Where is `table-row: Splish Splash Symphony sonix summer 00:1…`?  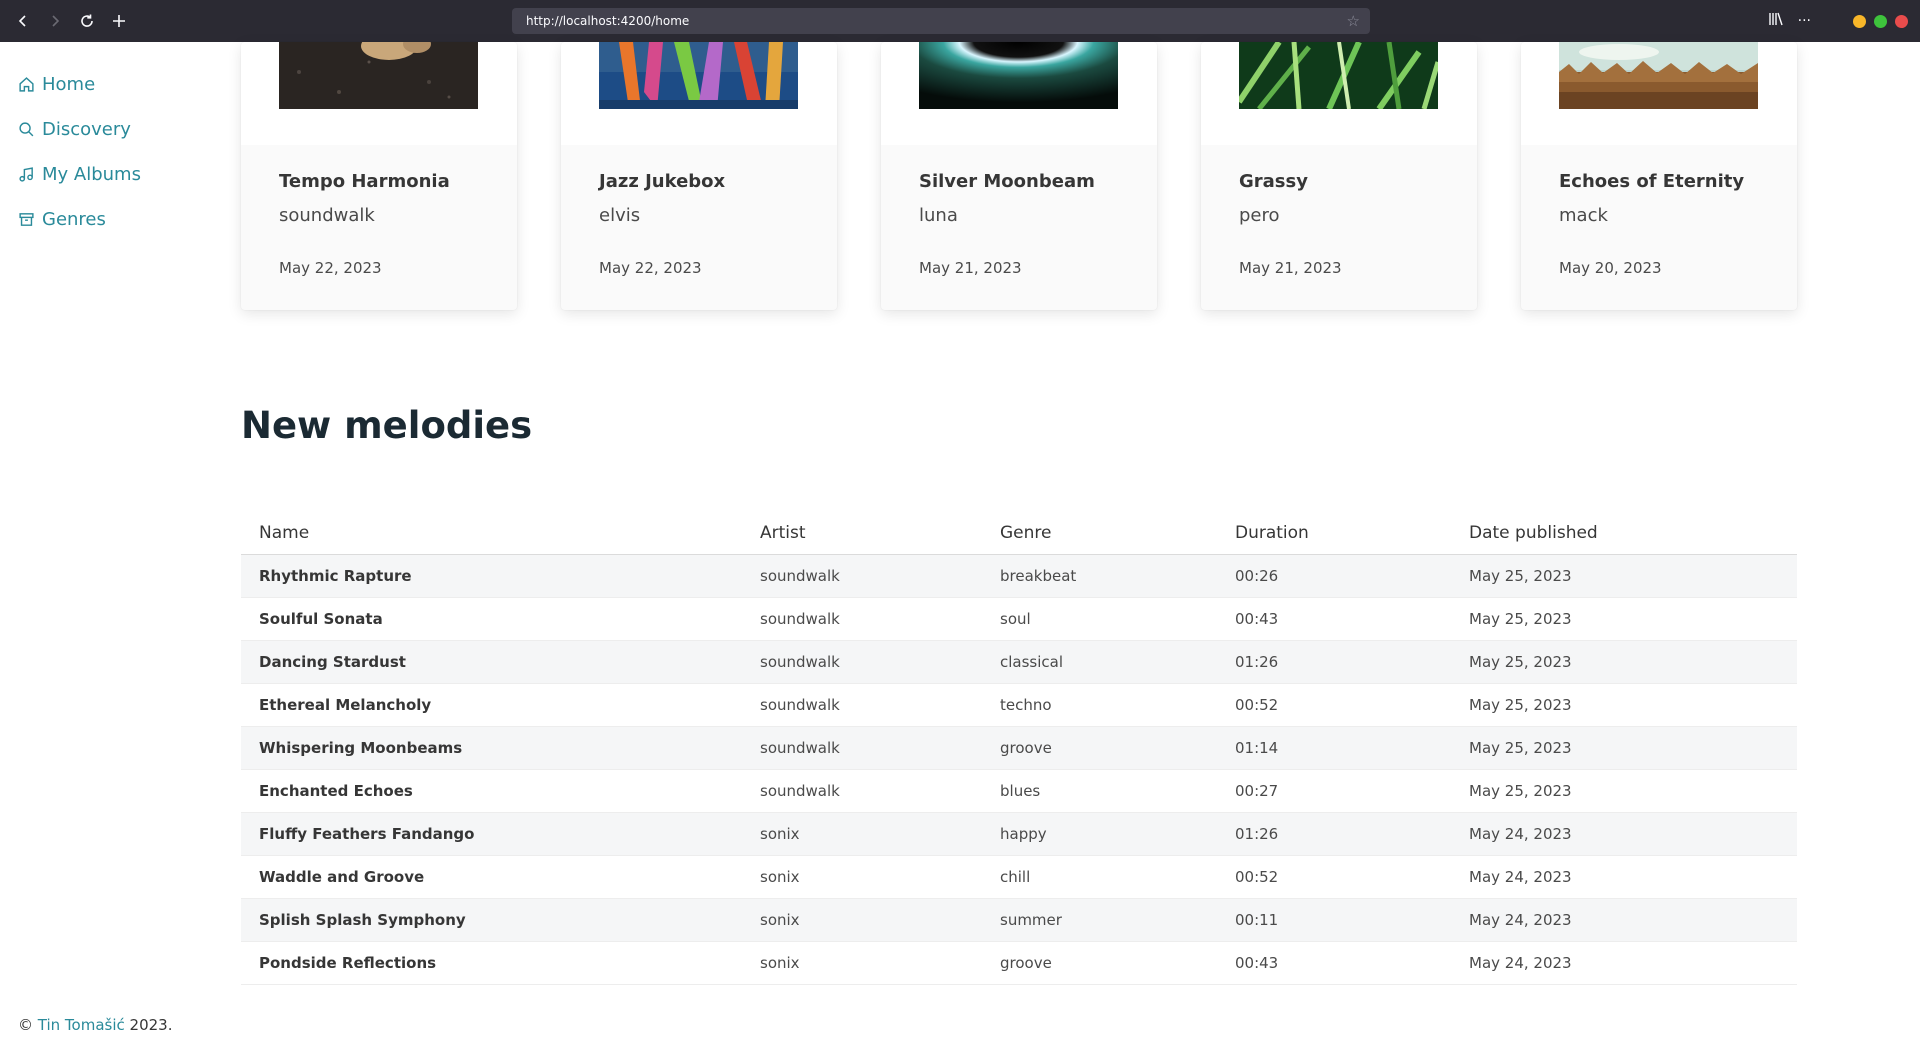
table-row: Splish Splash Symphony sonix summer 00:1… is located at coordinates (1019, 920).